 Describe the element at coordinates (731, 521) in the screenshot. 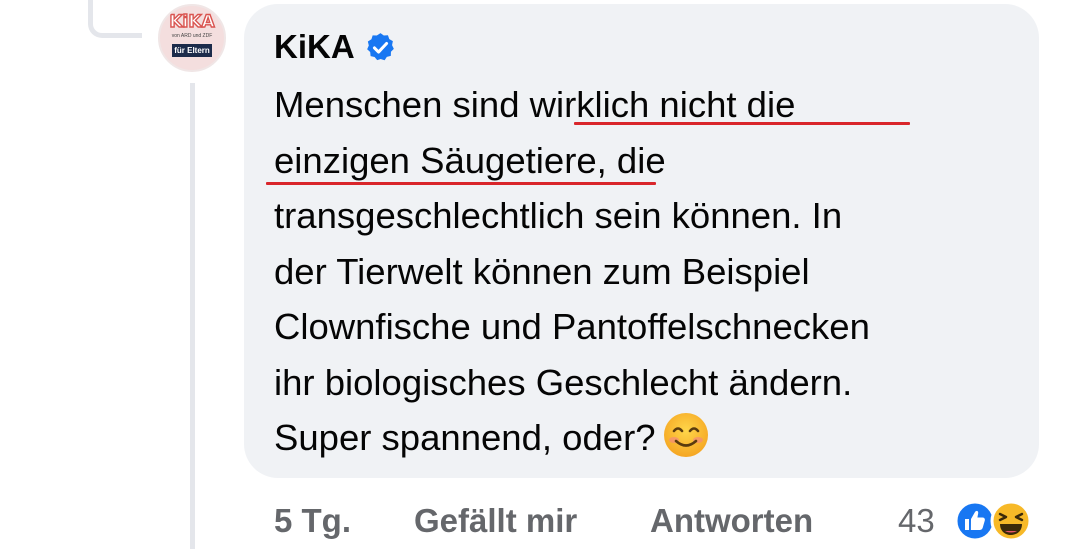

I see `reply-button: Antworten` at that location.